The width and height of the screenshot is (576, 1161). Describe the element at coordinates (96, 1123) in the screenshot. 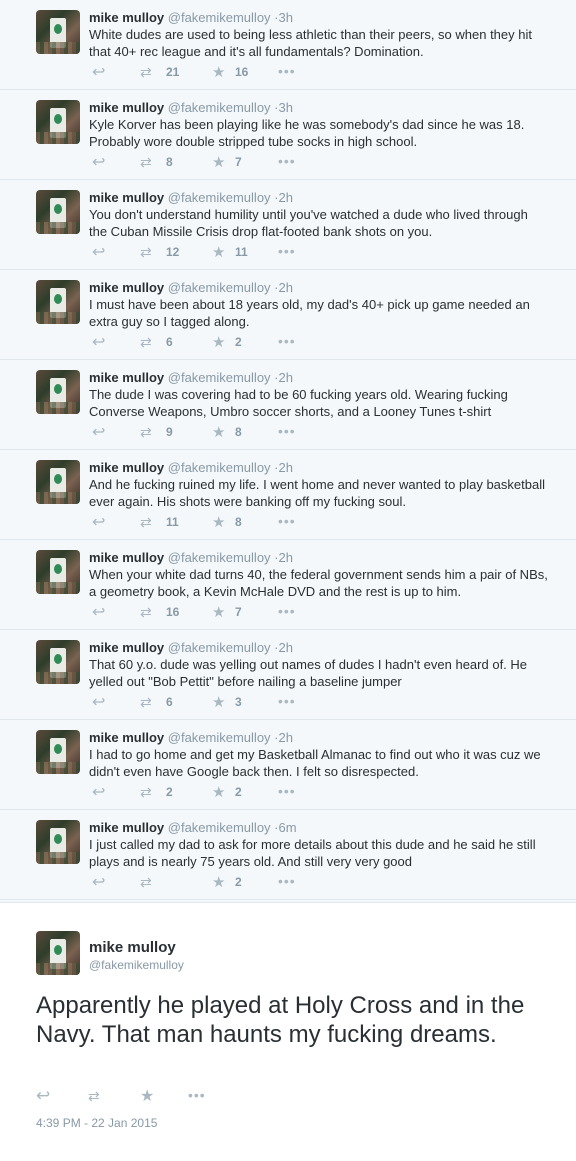

I see `timestamp: 4:39 PM - 22 Jan 2015` at that location.